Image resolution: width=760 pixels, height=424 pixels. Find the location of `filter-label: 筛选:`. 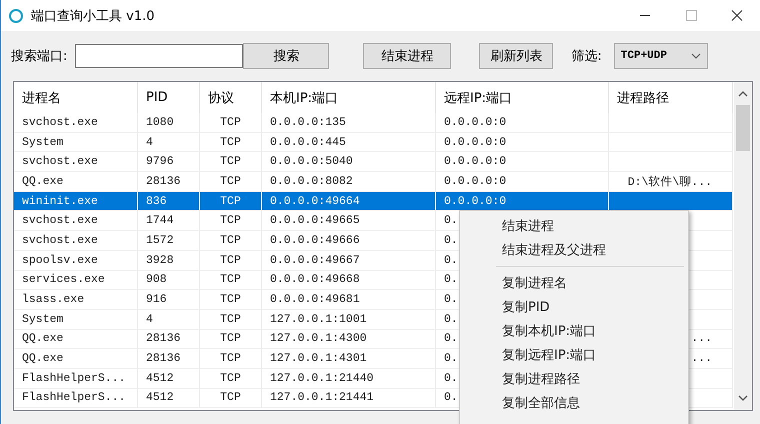

filter-label: 筛选: is located at coordinates (586, 56).